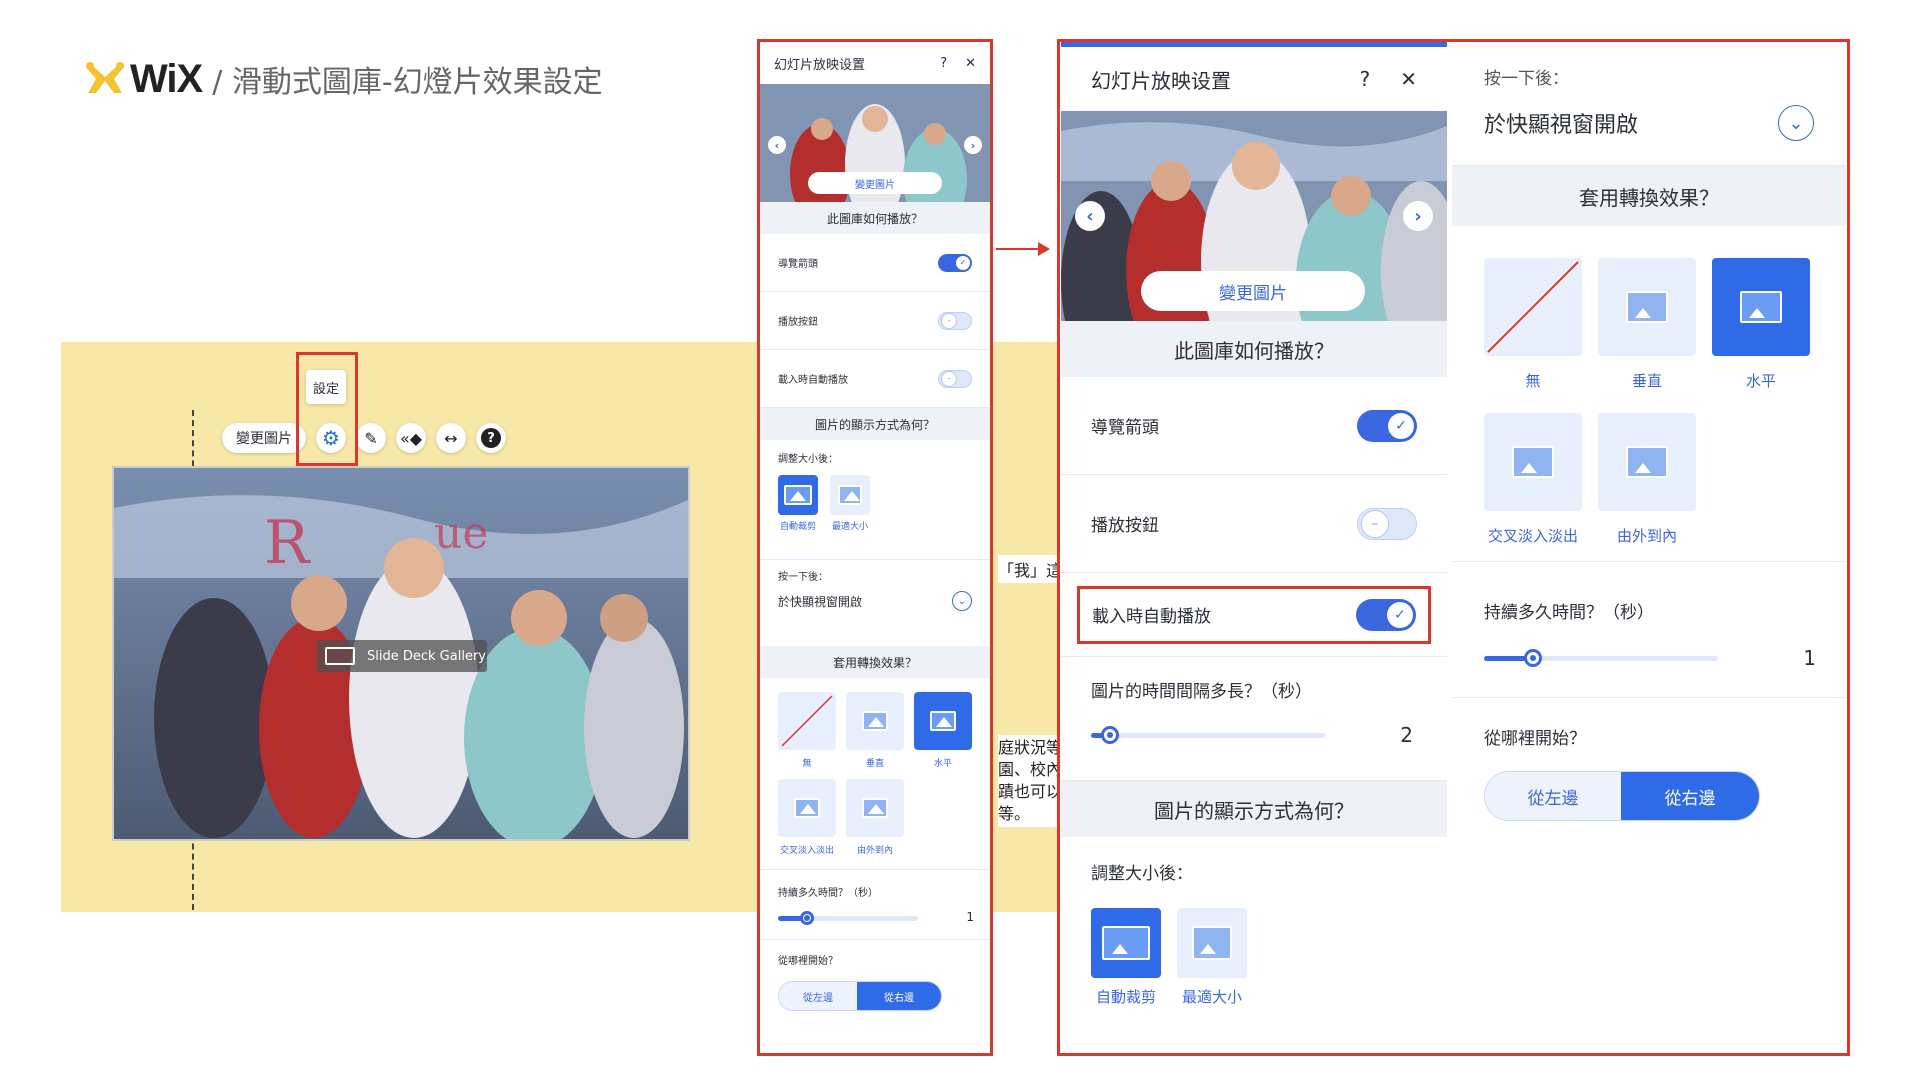 The image size is (1920, 1080). I want to click on interval-block: 圖片的時間間隔多長？（秒） 2, so click(1254, 719).